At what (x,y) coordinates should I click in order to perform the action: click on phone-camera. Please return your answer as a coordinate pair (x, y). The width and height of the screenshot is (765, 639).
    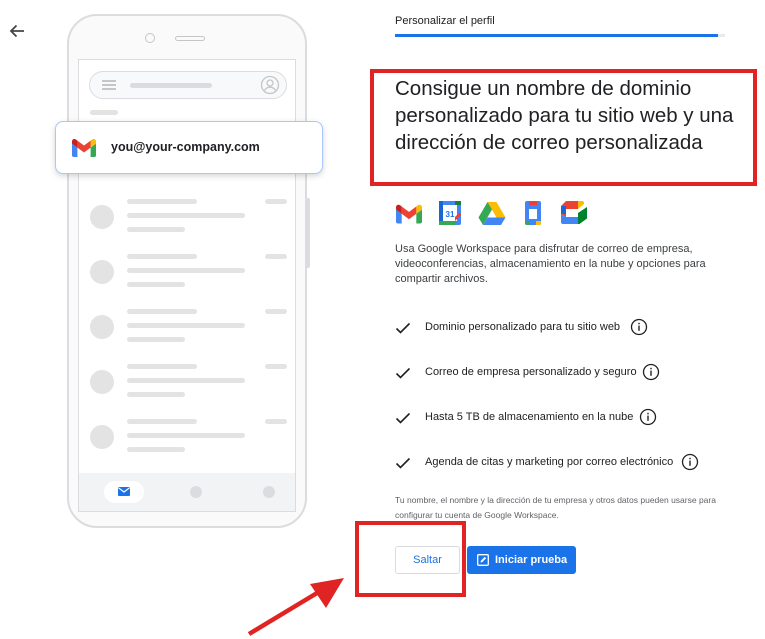
    Looking at the image, I should click on (150, 38).